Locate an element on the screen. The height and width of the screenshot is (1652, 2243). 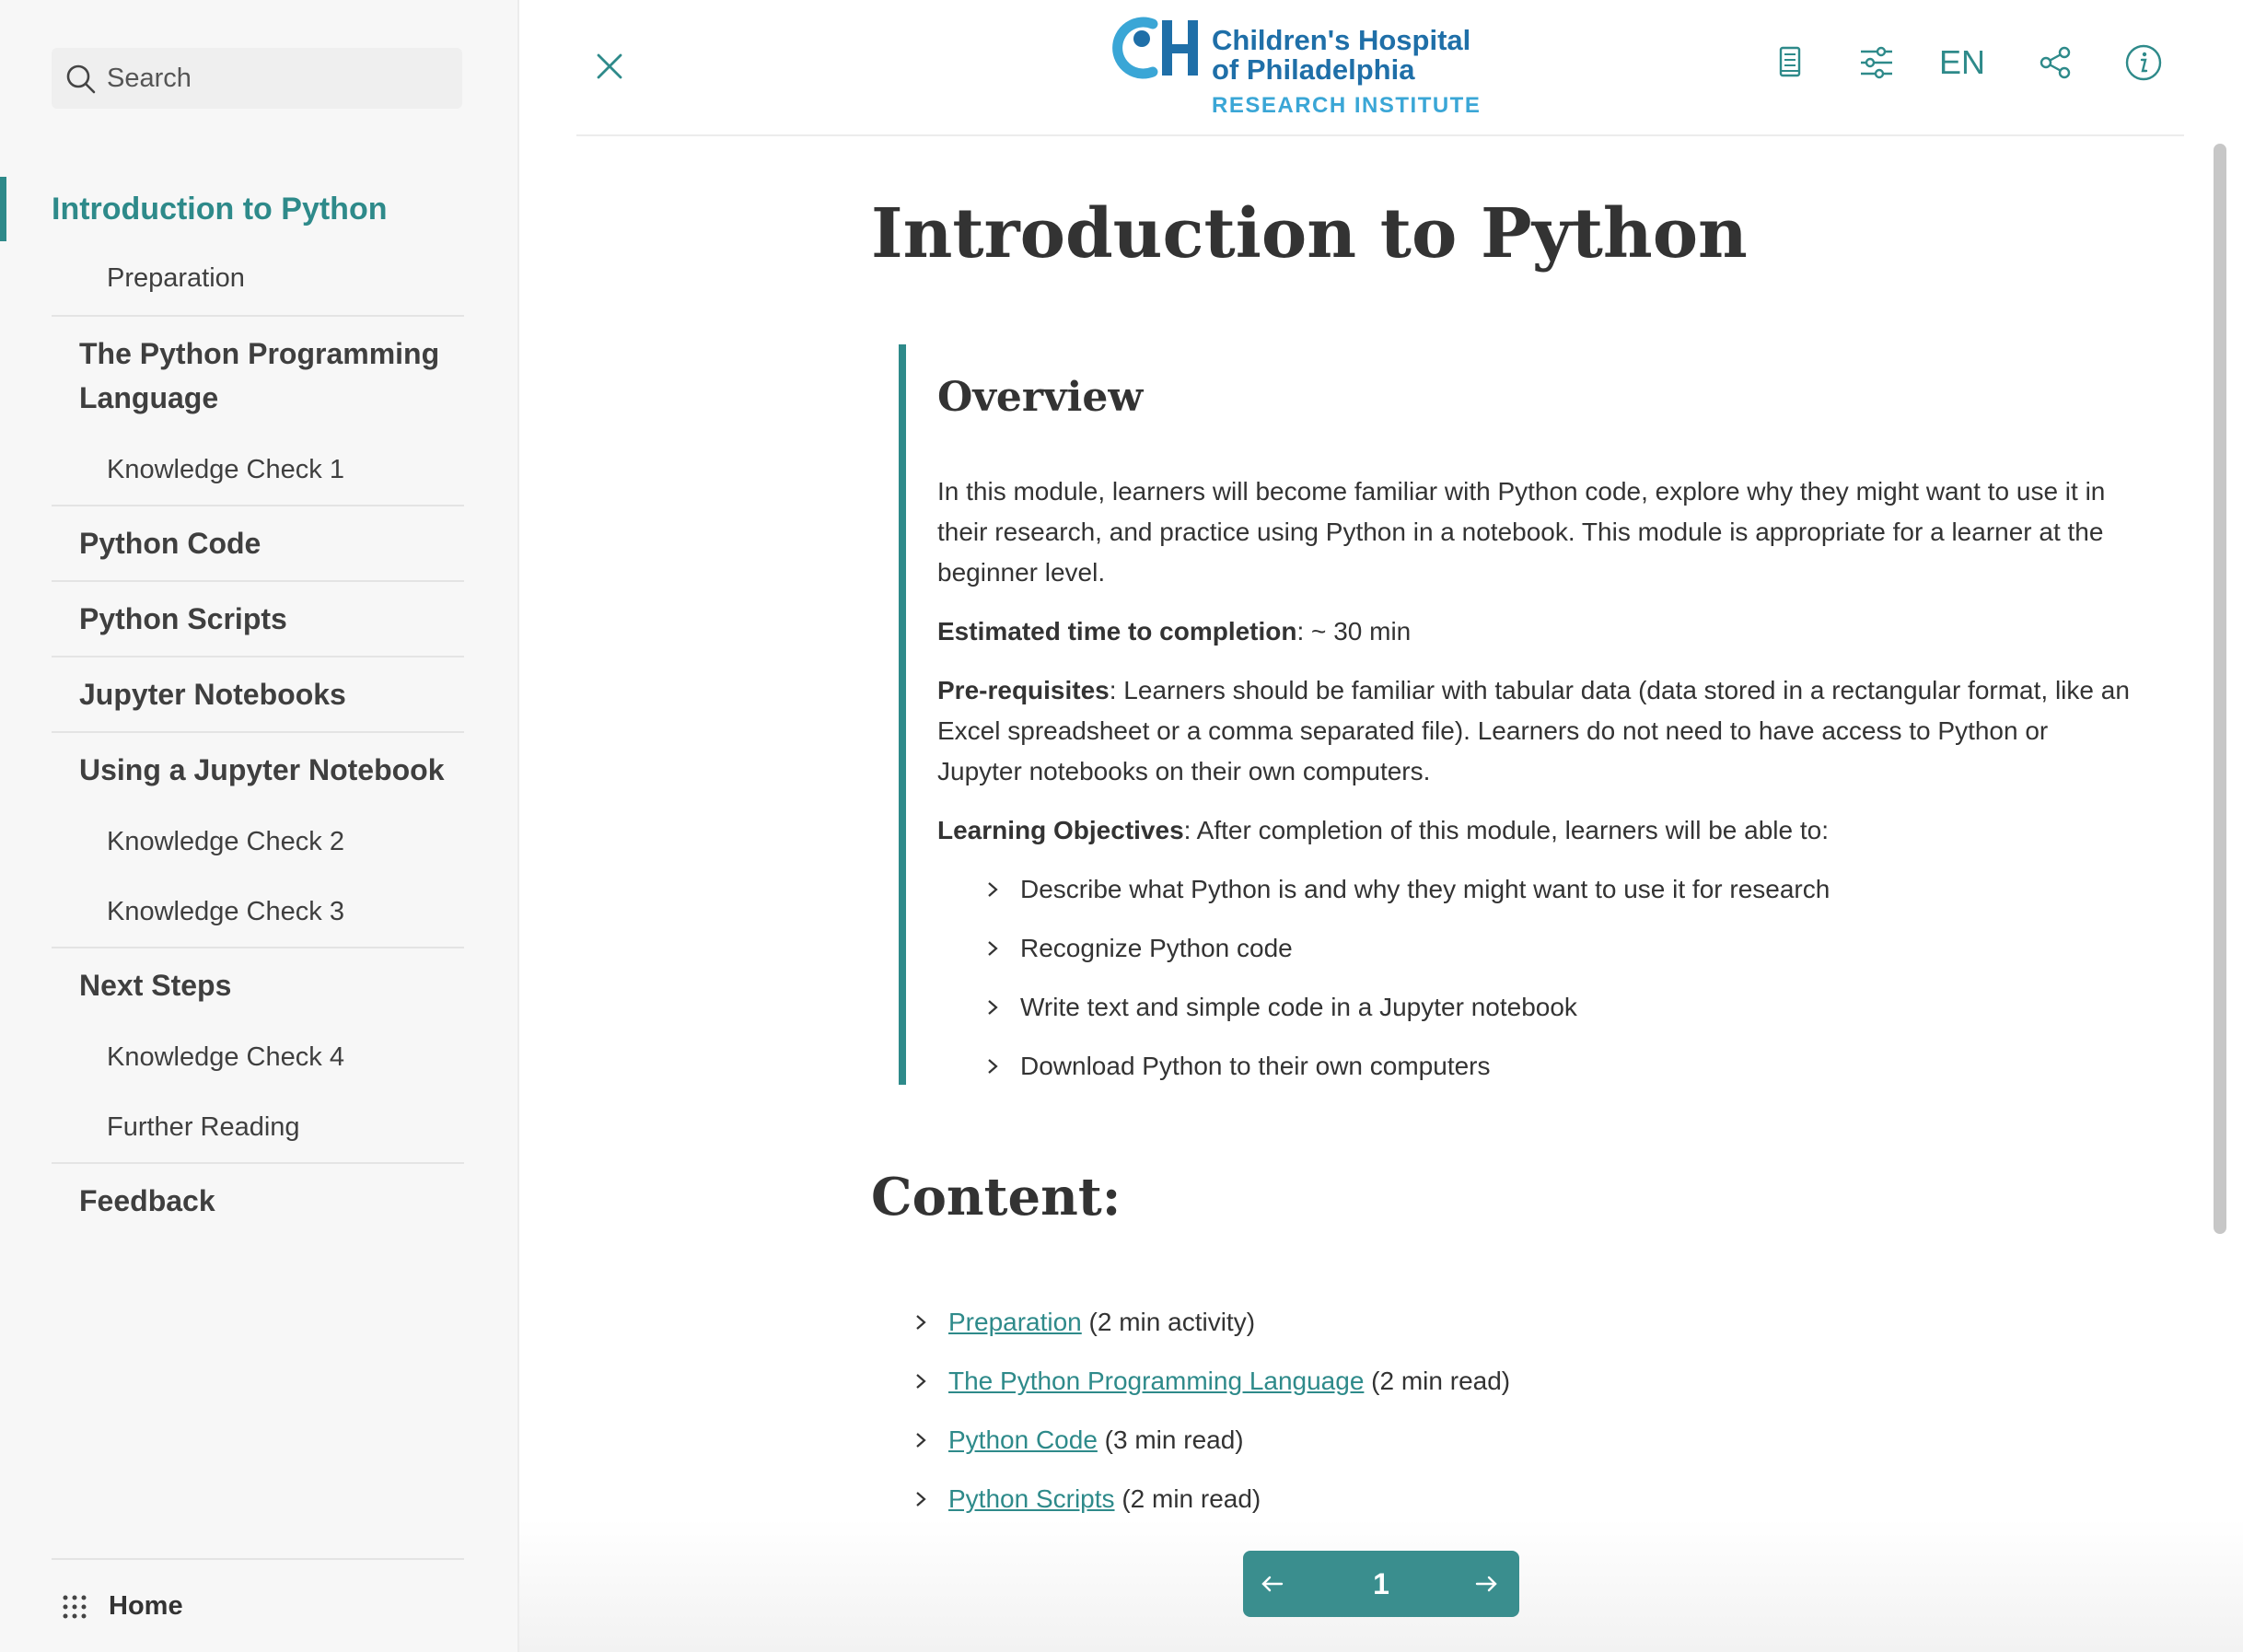
logo-text-line2: of Philadelphia is located at coordinates (1313, 69).